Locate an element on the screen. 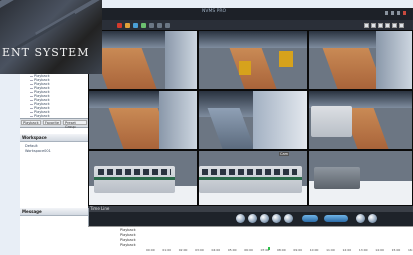  workspace-header-label: Workspace is located at coordinates (34, 137).